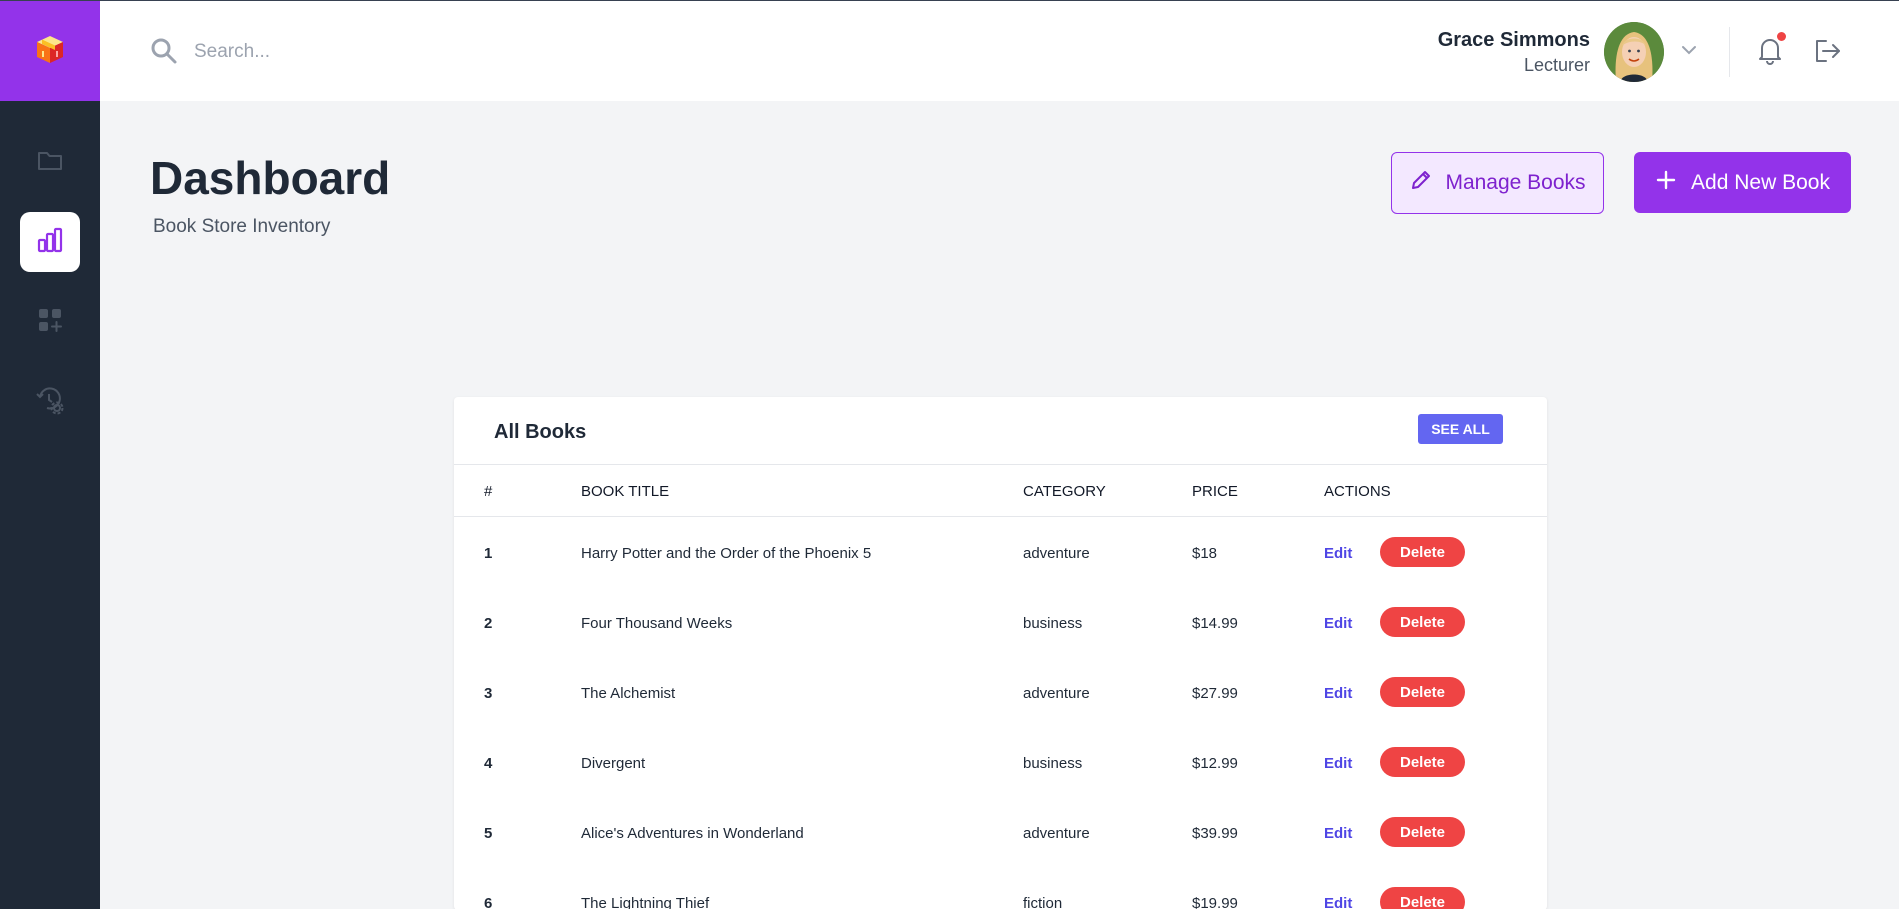 The width and height of the screenshot is (1899, 909). Describe the element at coordinates (628, 693) in the screenshot. I see `book-title: The Alchemist` at that location.